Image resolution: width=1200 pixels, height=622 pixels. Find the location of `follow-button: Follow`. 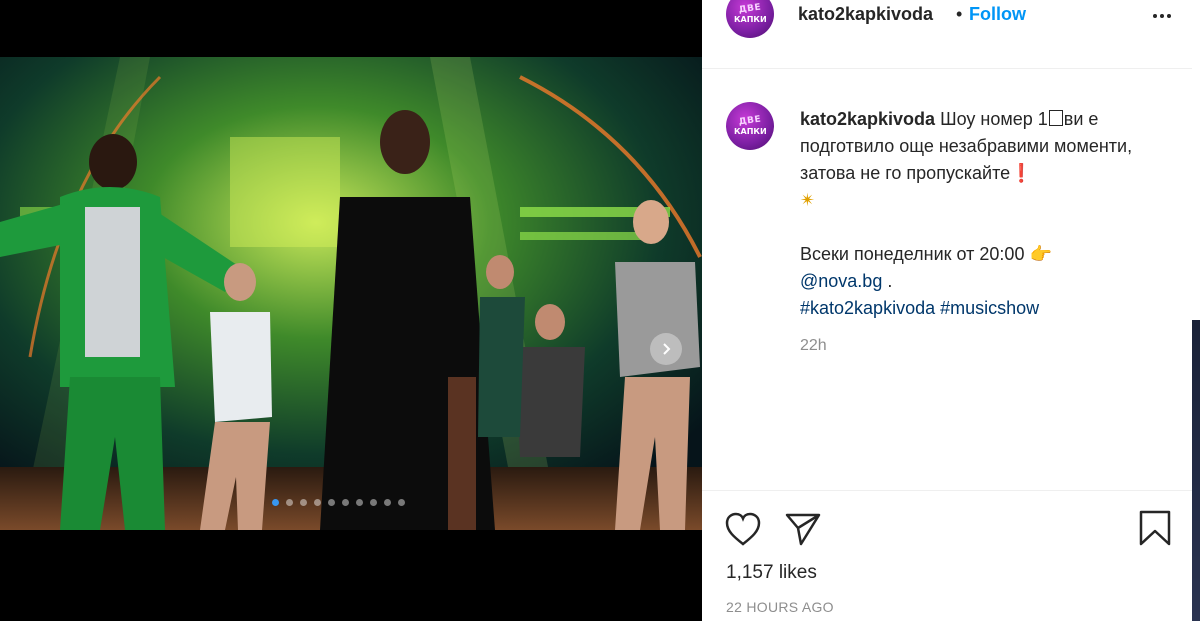

follow-button: Follow is located at coordinates (997, 14).